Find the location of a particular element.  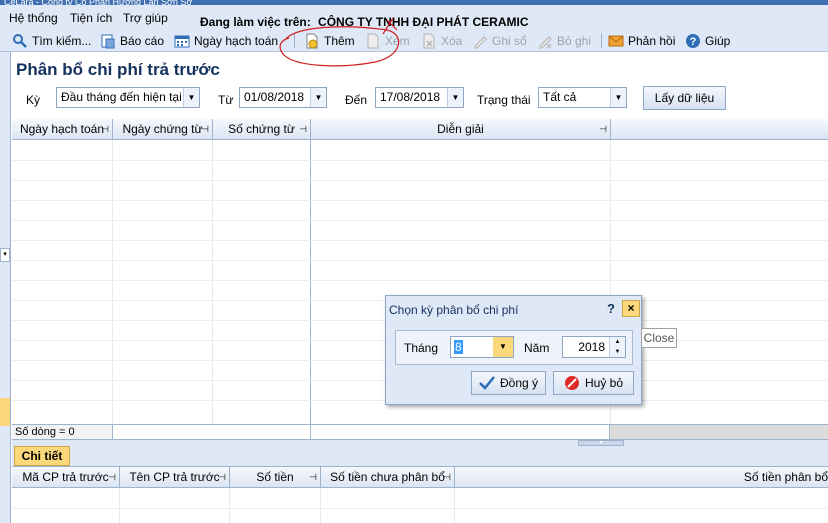

year-label: Năm is located at coordinates (537, 348).